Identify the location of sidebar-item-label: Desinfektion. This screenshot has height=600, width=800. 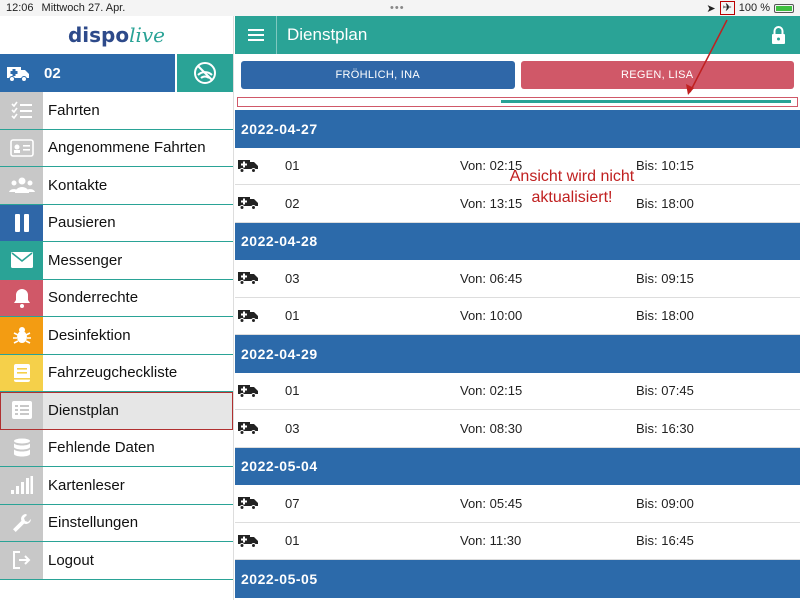
(89, 335).